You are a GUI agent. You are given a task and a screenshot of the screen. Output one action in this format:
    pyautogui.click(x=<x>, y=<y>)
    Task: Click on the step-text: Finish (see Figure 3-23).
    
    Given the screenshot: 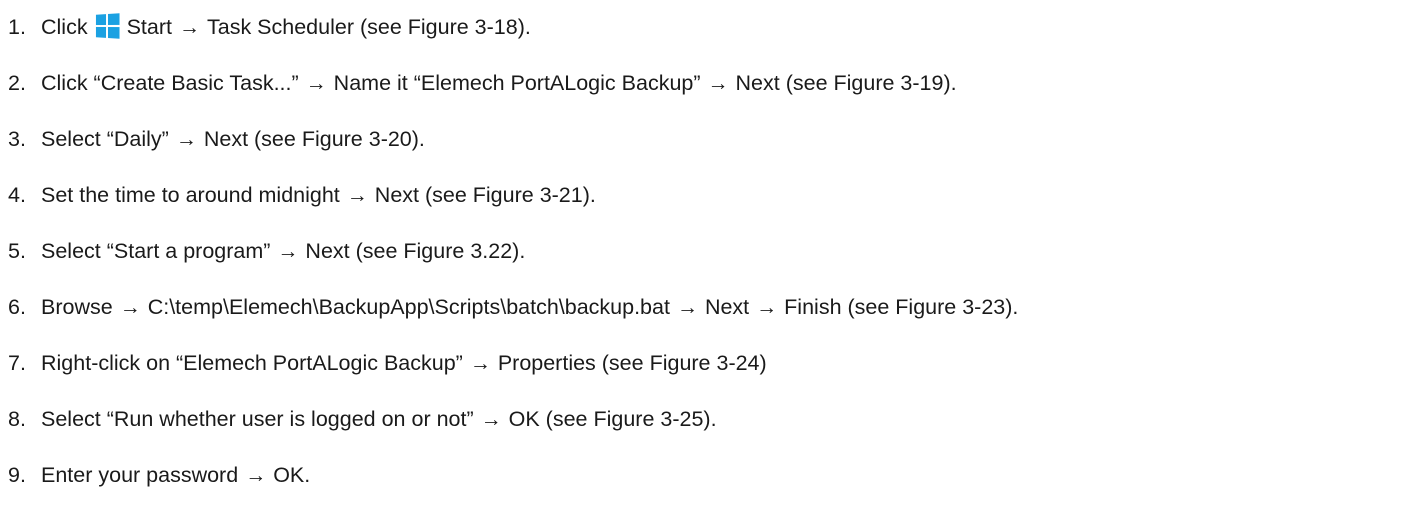 What is the action you would take?
    pyautogui.click(x=901, y=307)
    